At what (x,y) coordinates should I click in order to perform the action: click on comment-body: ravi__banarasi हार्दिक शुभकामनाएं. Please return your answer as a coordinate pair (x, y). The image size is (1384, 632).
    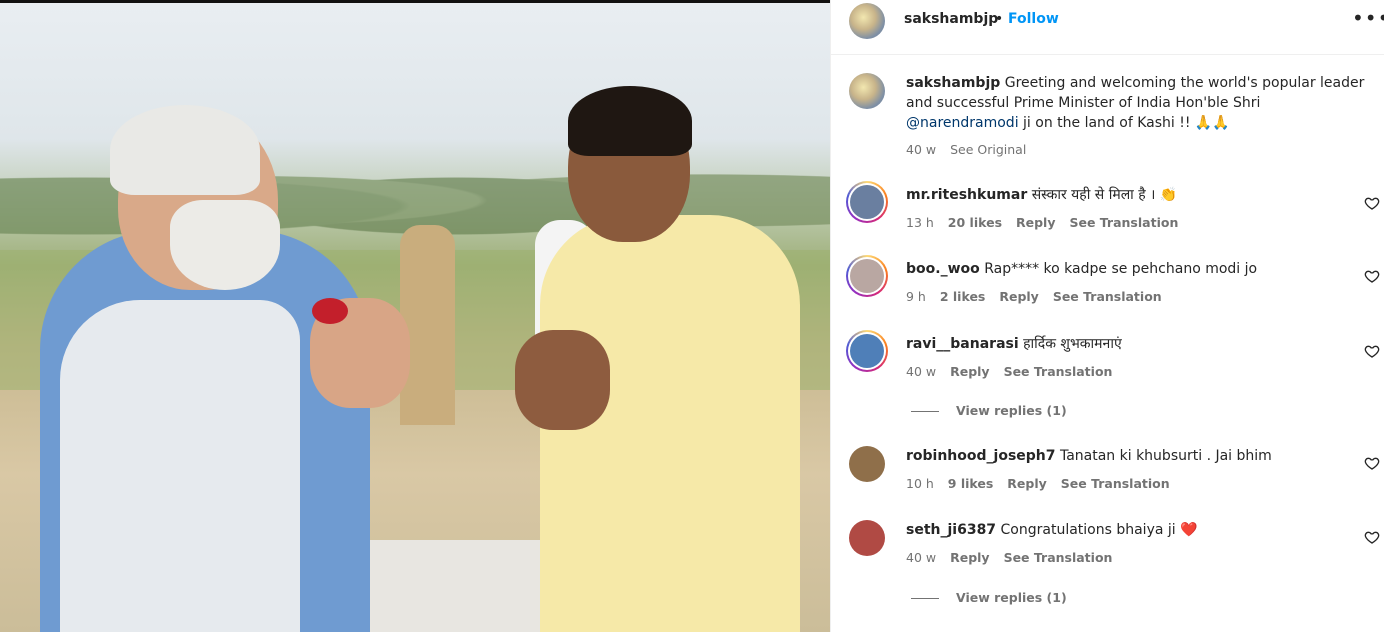
    Looking at the image, I should click on (1126, 344).